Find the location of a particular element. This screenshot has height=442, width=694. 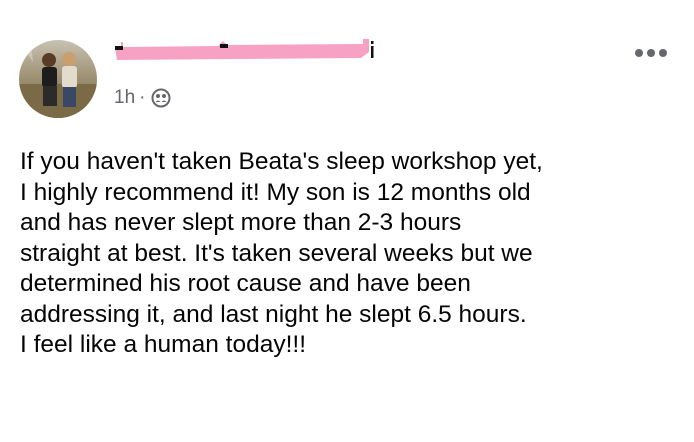

author-name-redacted is located at coordinates (244, 51).